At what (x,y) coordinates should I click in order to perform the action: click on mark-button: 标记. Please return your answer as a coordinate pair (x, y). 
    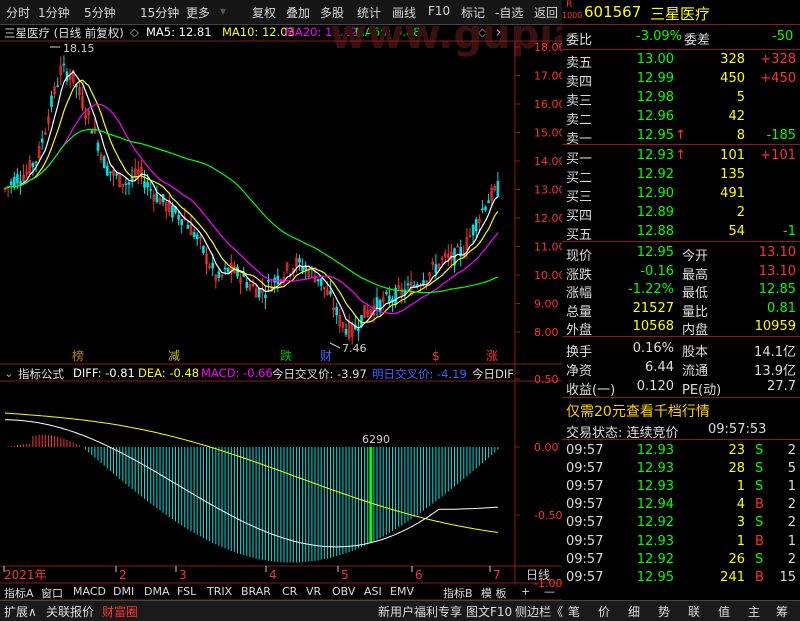
    Looking at the image, I should click on (473, 12).